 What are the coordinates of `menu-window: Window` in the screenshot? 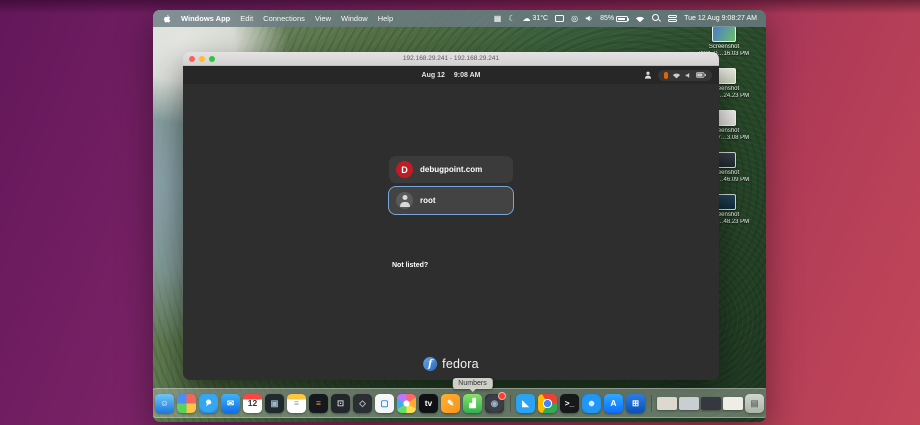 It's located at (354, 18).